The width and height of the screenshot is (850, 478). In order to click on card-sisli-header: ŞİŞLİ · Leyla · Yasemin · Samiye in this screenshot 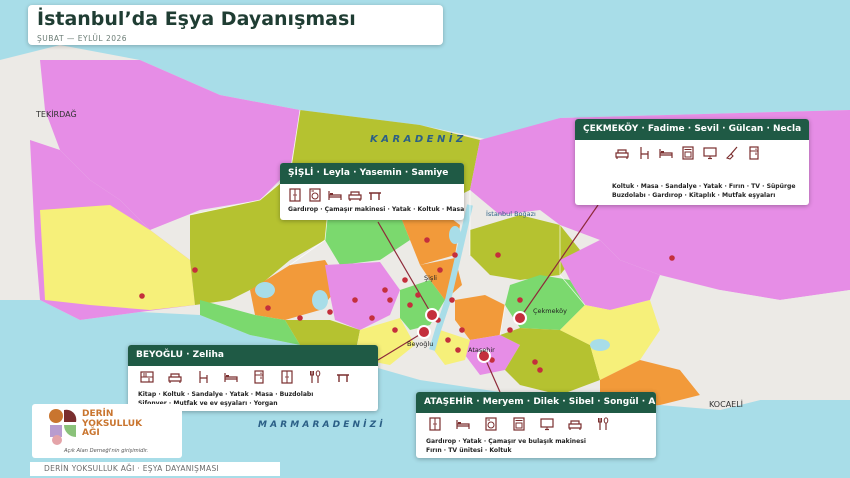, I will do `click(372, 173)`.